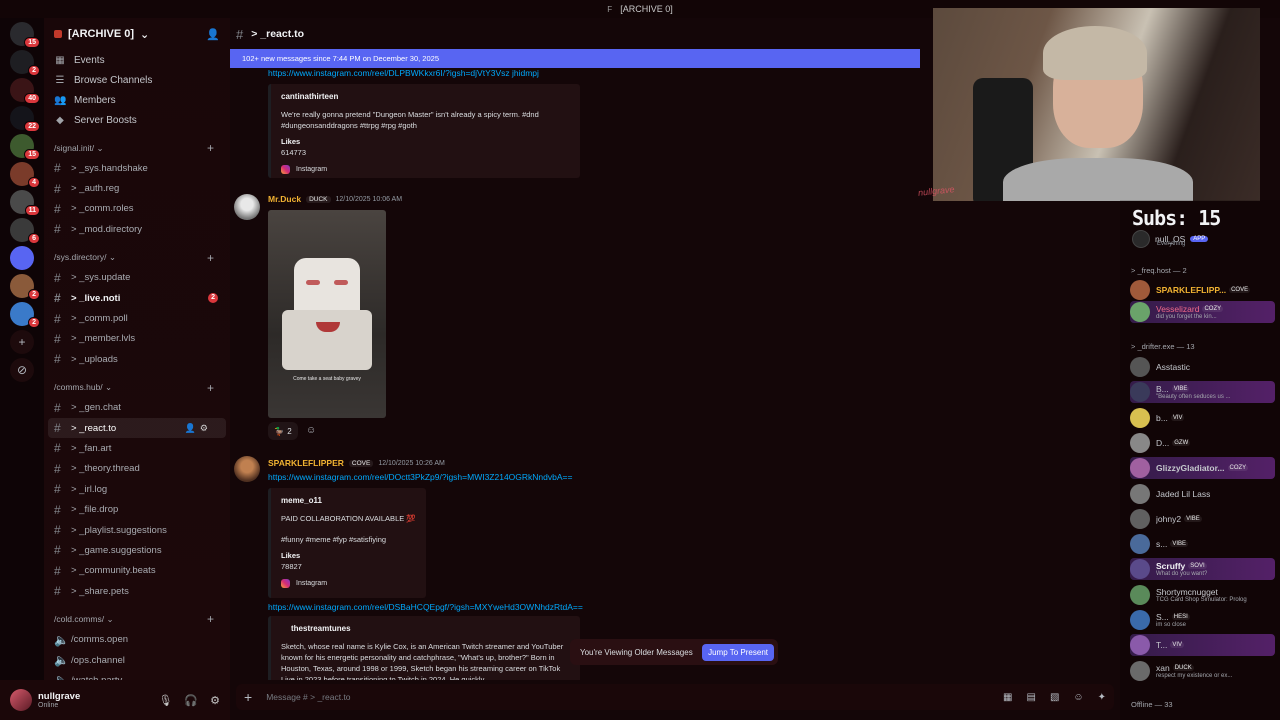  I want to click on member-item: johny2 VIBE, so click(1202, 519).